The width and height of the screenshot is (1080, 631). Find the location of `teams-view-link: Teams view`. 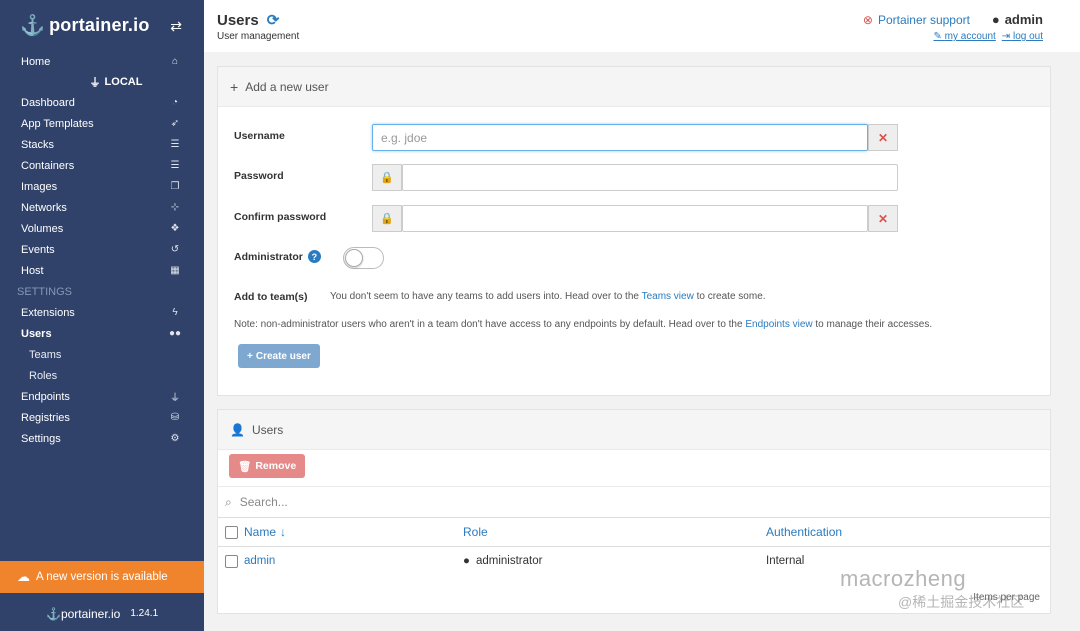

teams-view-link: Teams view is located at coordinates (668, 296).